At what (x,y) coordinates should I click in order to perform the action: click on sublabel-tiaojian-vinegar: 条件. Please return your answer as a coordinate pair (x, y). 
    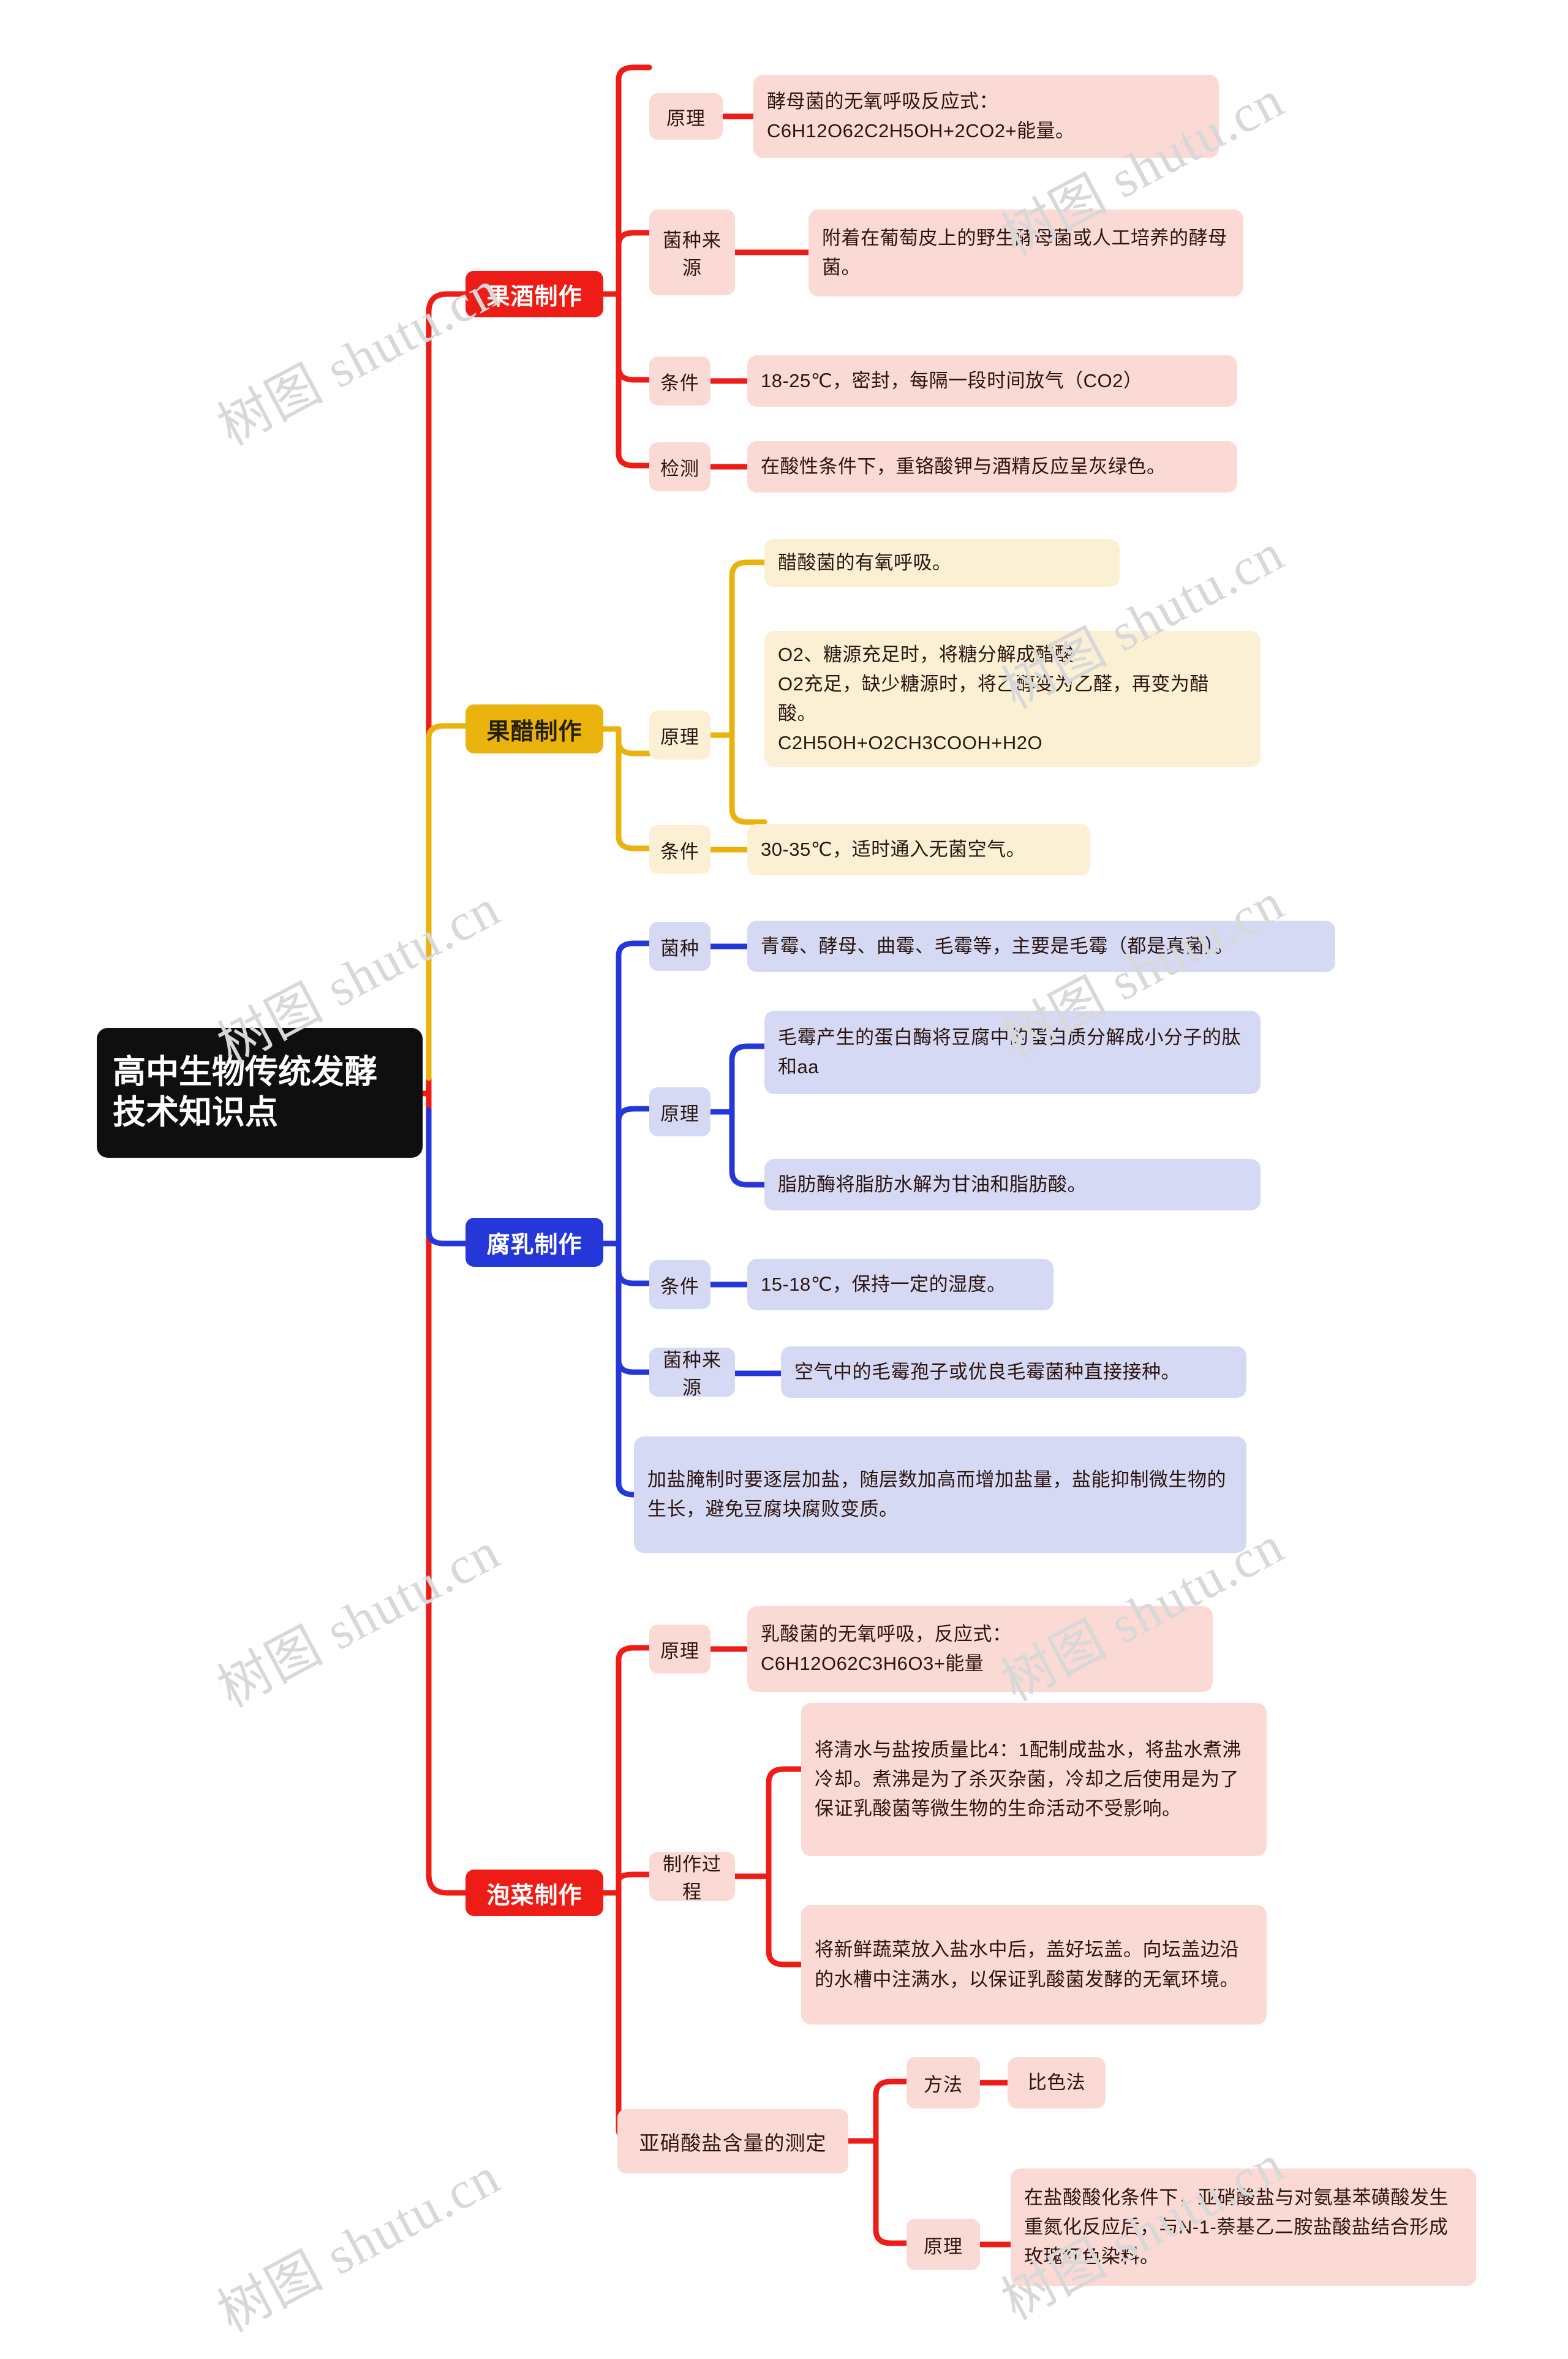
    Looking at the image, I should click on (679, 850).